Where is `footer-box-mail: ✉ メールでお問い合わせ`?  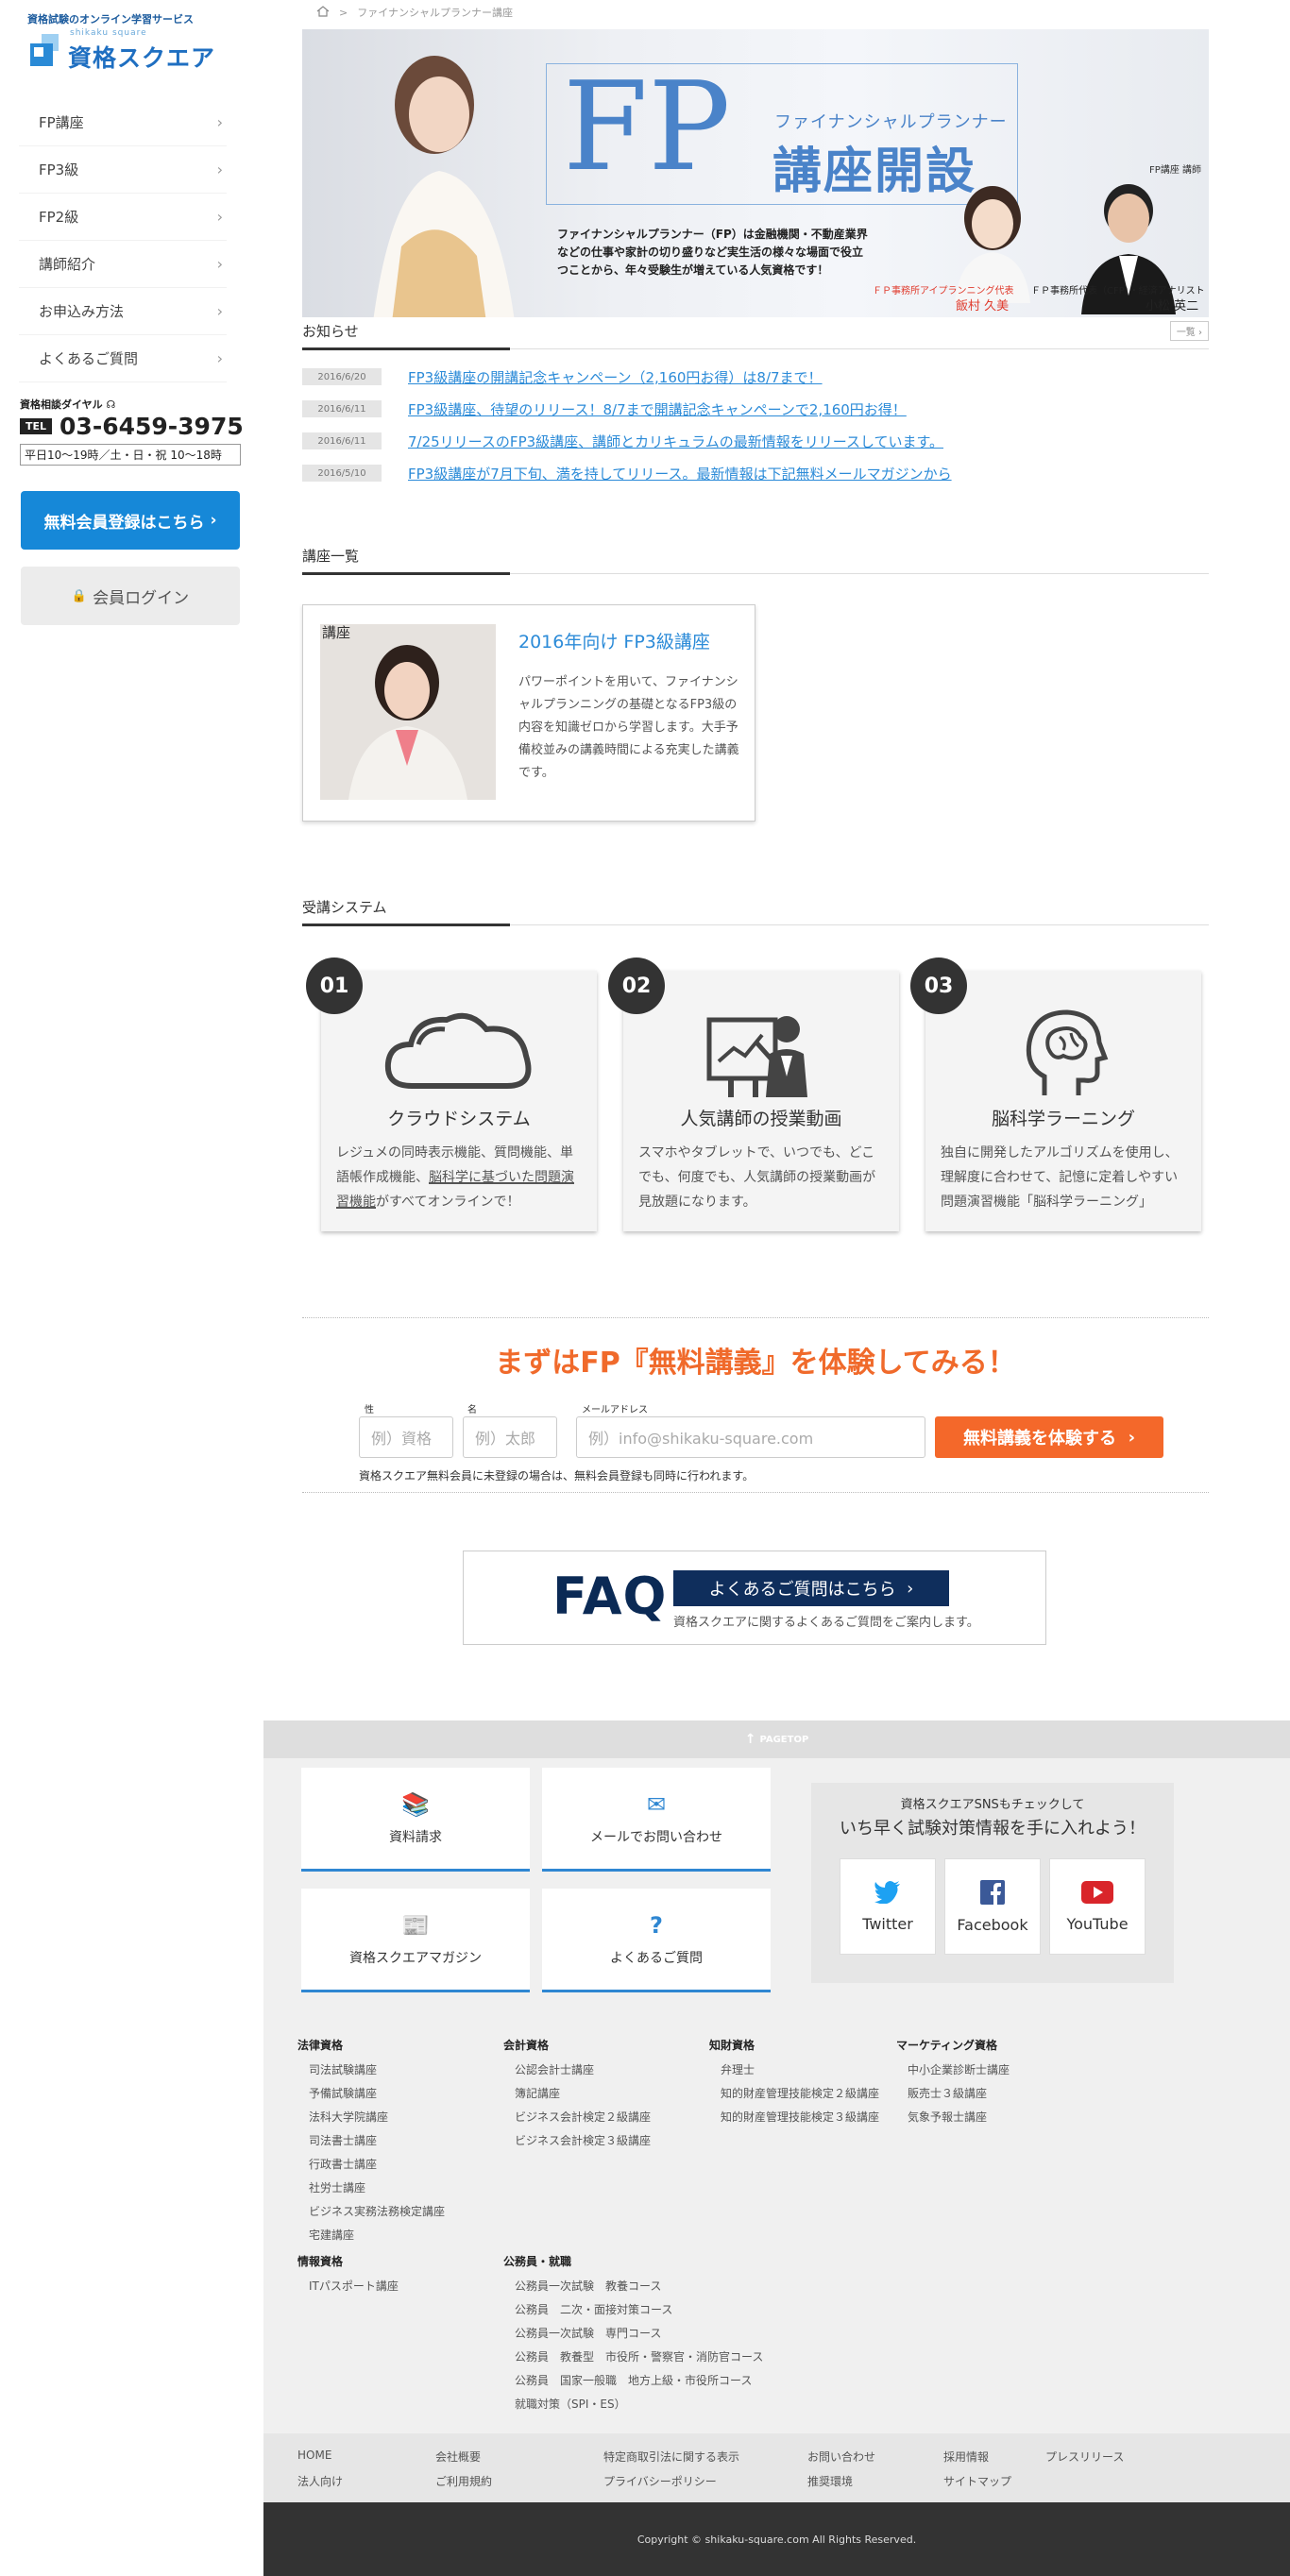
footer-box-mail: ✉ メールでお問い合わせ is located at coordinates (656, 1820).